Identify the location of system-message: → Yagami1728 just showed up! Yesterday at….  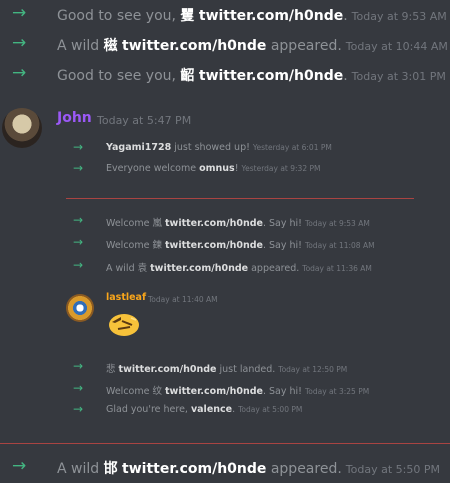
(225, 149).